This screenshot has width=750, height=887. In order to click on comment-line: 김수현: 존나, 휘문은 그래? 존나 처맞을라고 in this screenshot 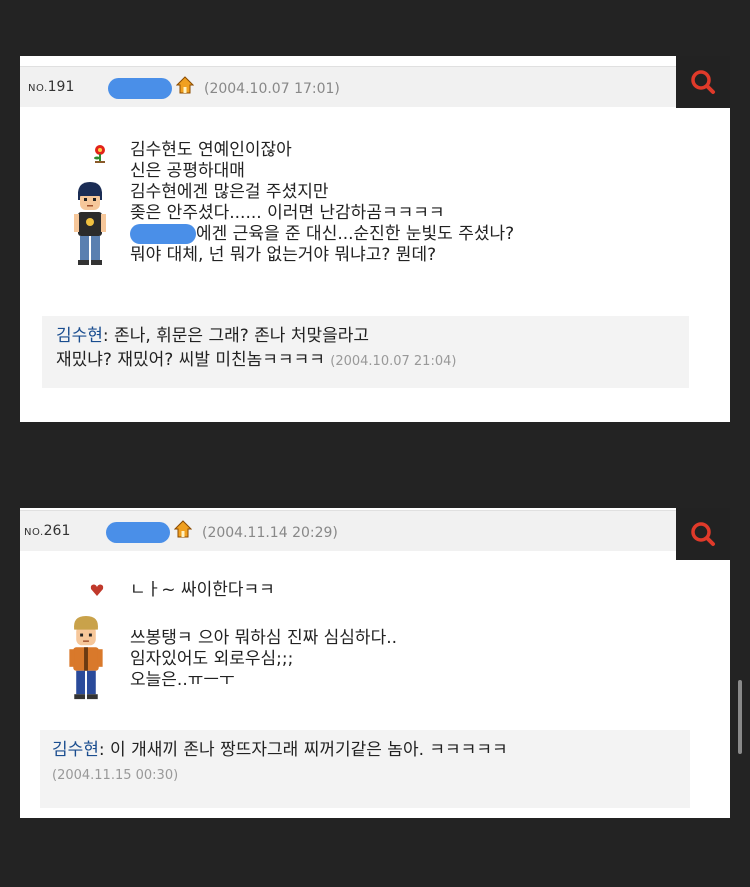, I will do `click(213, 336)`.